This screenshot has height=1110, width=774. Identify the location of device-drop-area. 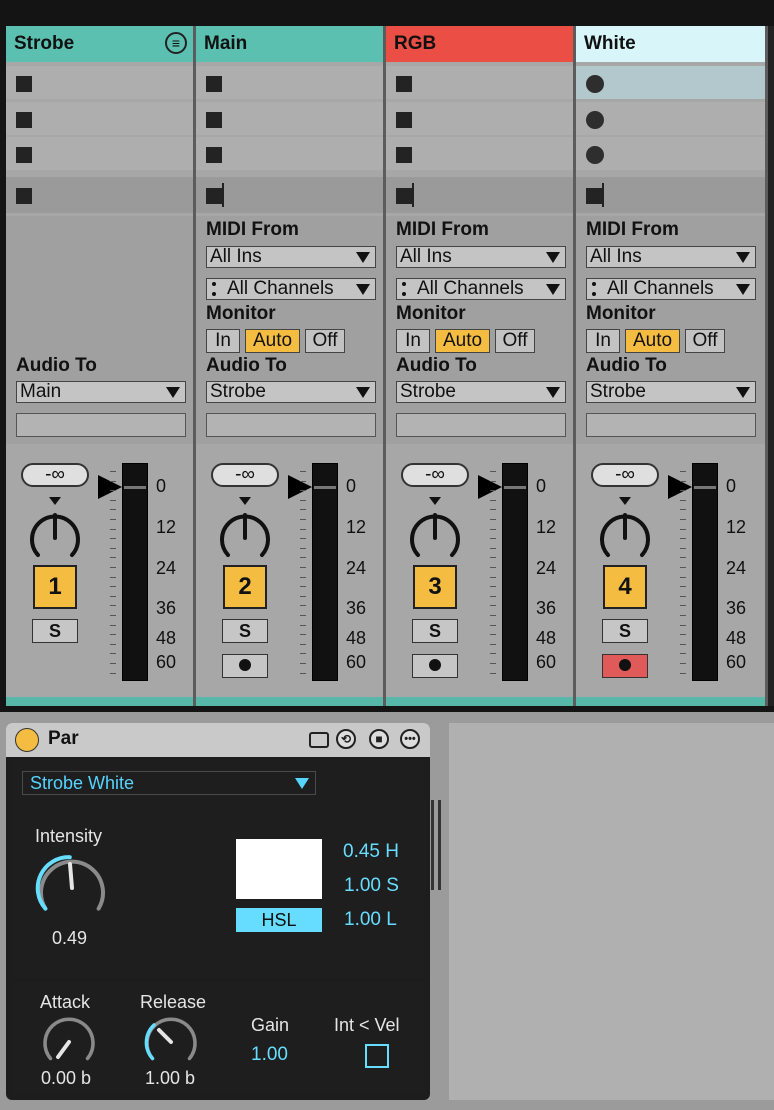
(611, 911).